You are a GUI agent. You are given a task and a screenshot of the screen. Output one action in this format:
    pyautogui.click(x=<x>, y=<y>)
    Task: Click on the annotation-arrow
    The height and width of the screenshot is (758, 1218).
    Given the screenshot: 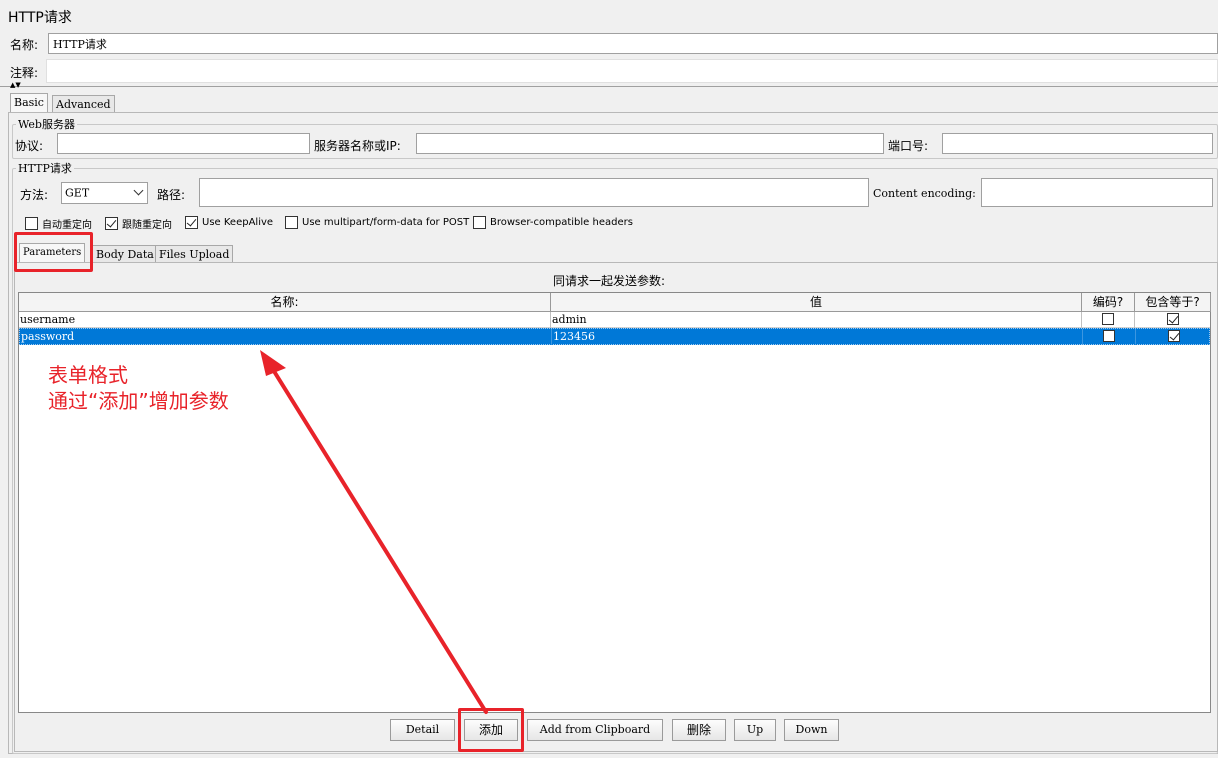 What is the action you would take?
    pyautogui.click(x=374, y=532)
    